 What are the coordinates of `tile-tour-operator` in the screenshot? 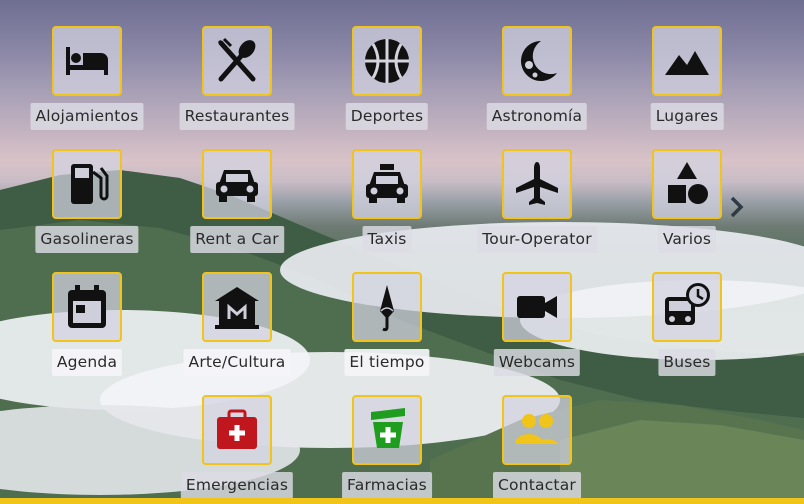 It's located at (537, 184).